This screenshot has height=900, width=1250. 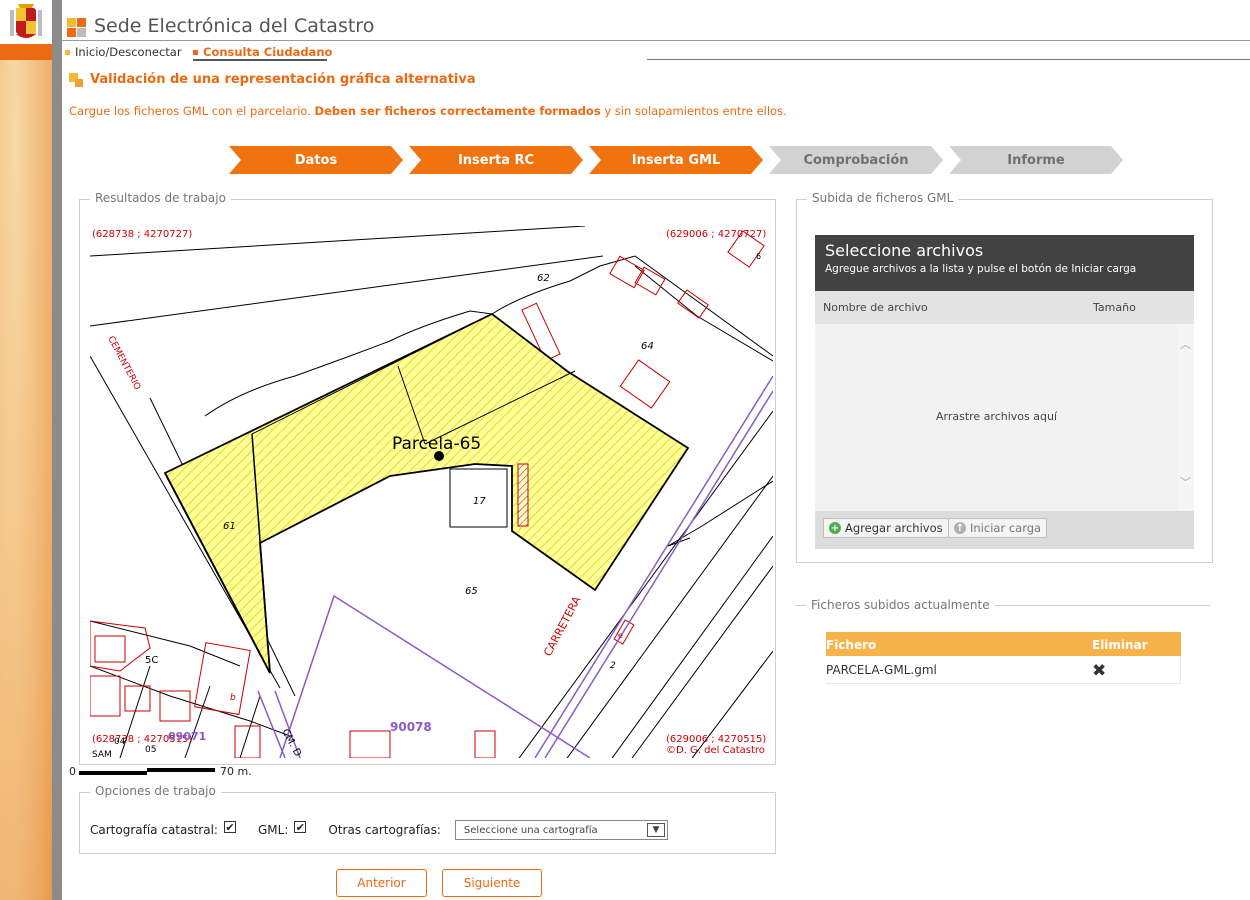 What do you see at coordinates (1099, 671) in the screenshot?
I see `delete-x-icon: ✖` at bounding box center [1099, 671].